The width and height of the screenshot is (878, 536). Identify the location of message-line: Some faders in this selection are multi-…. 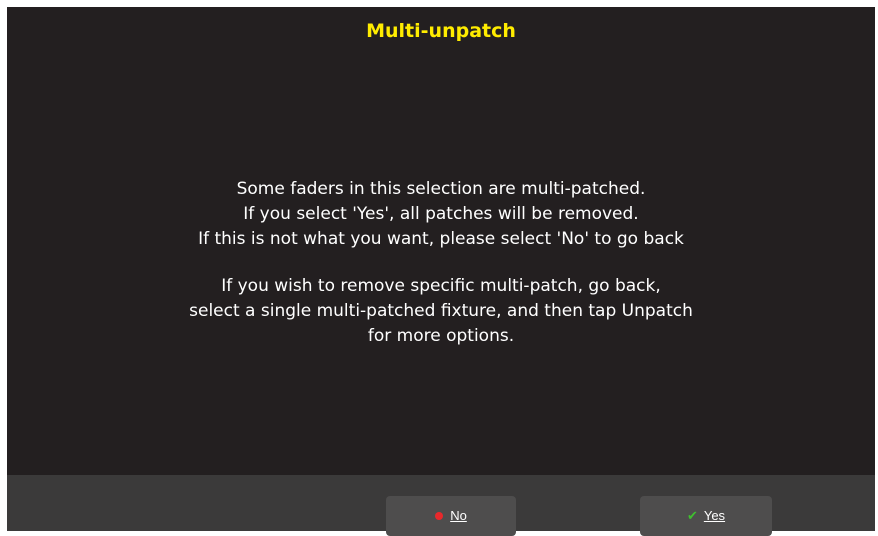
(441, 189).